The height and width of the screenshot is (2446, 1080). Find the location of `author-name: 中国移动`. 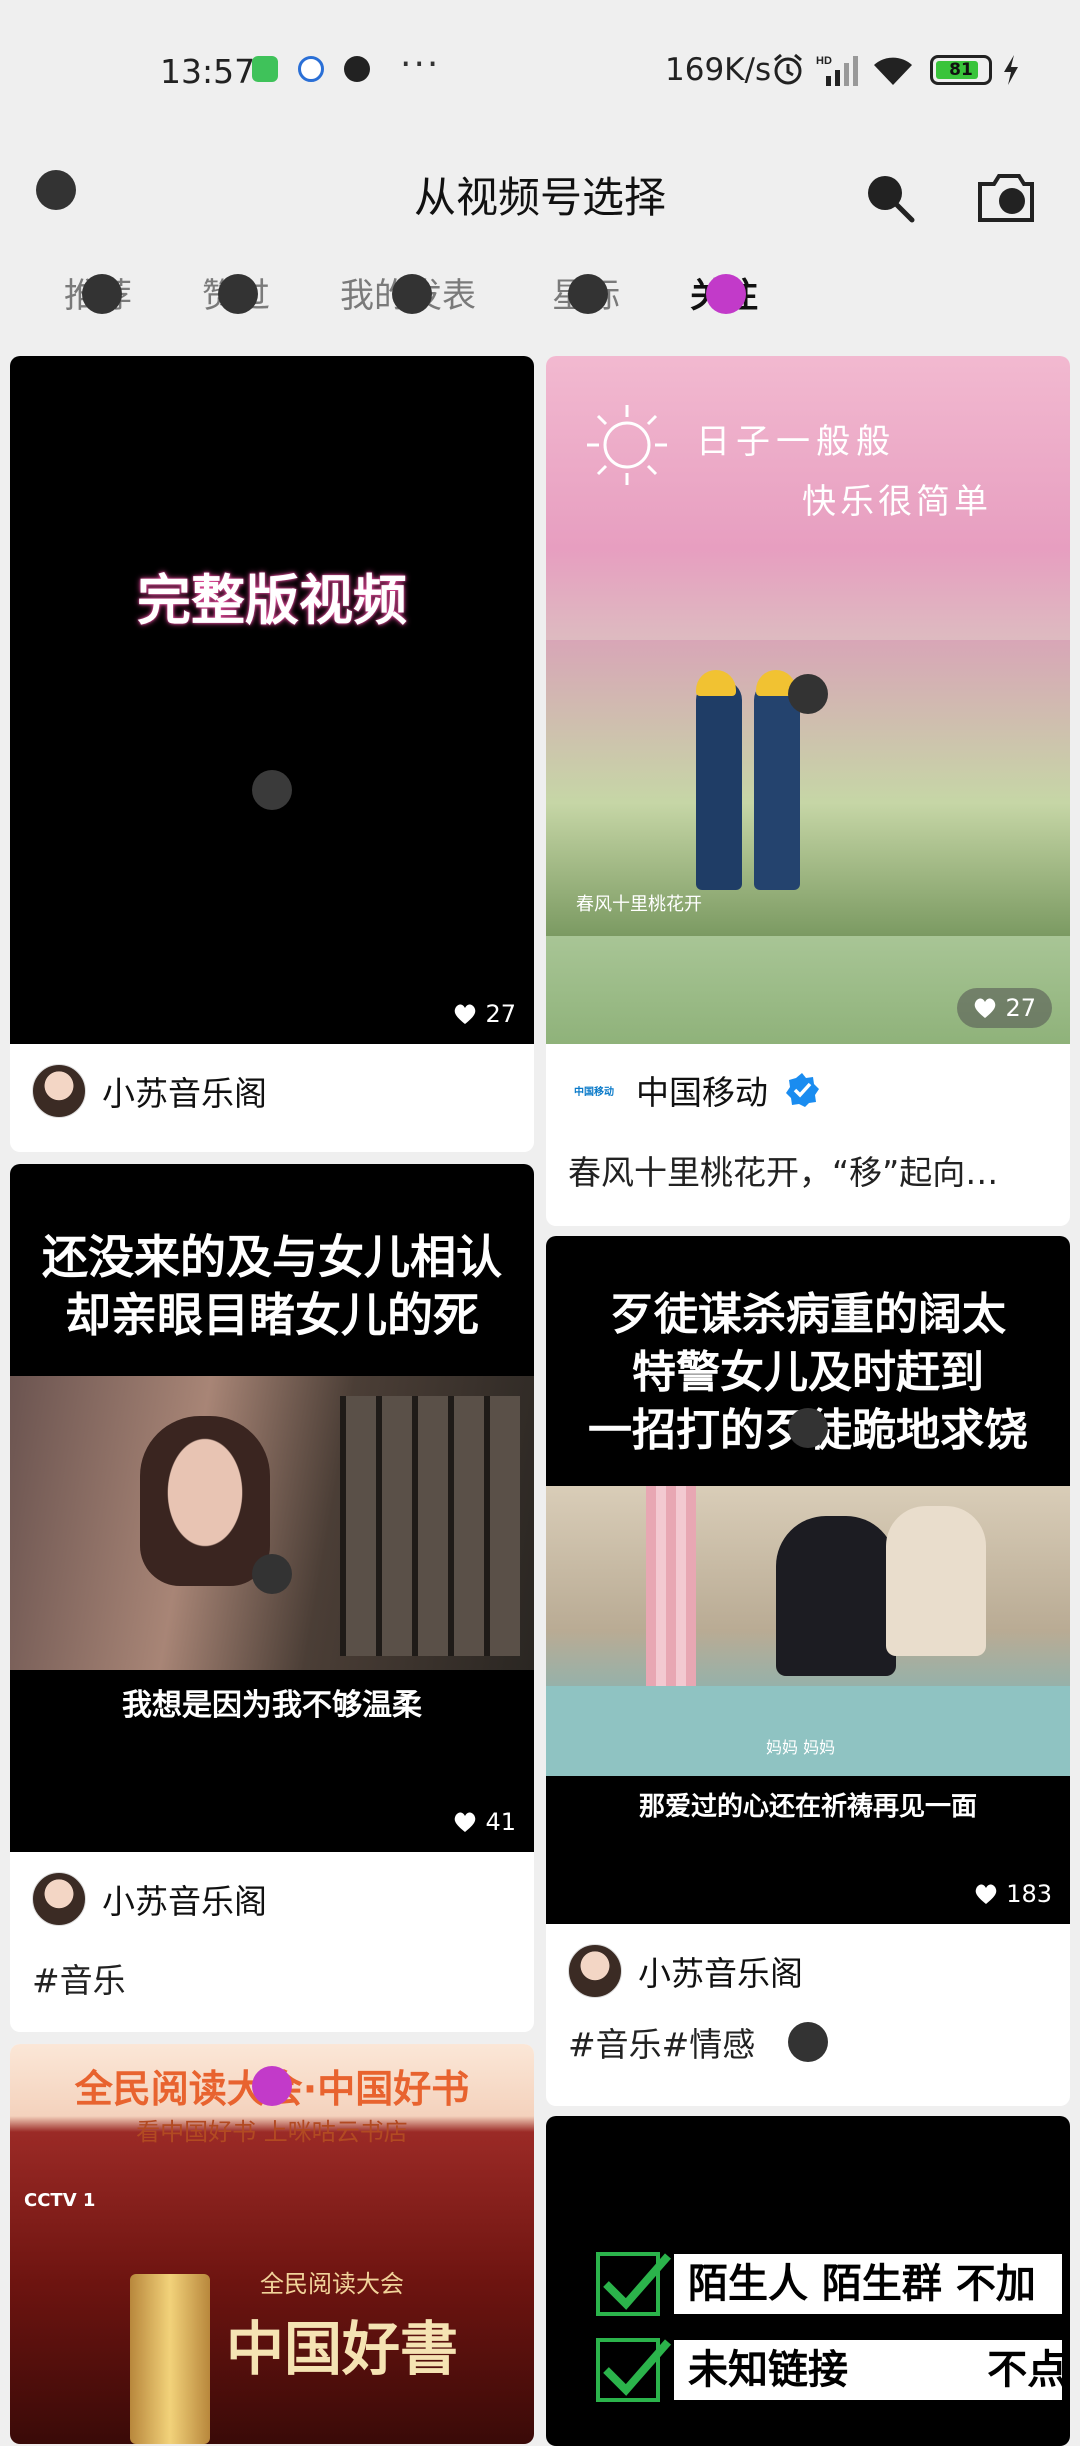

author-name: 中国移动 is located at coordinates (702, 1092).